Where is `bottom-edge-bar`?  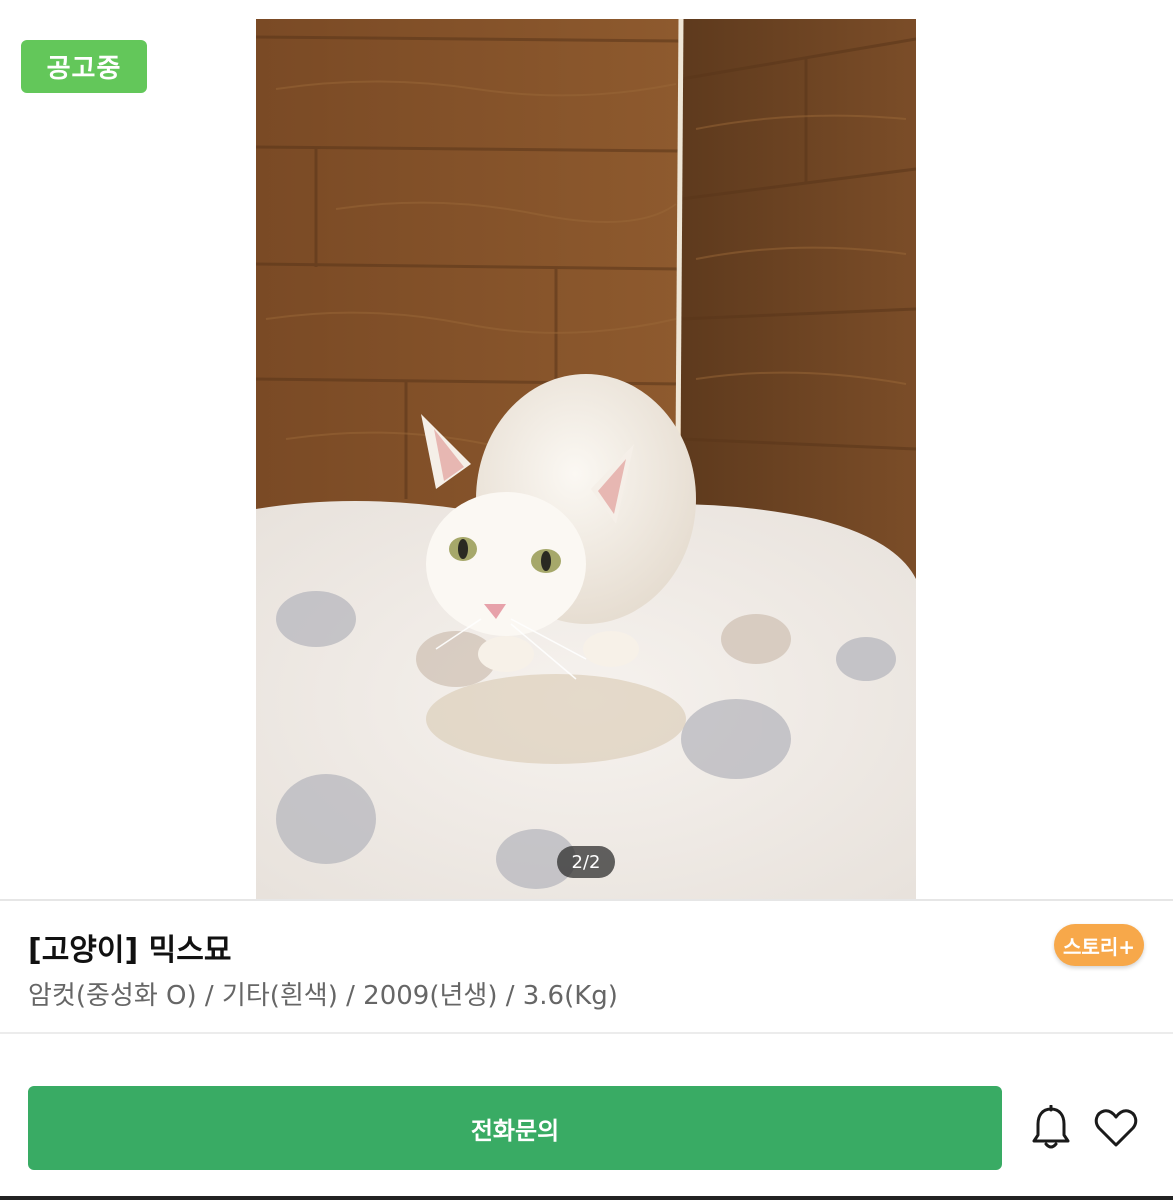
bottom-edge-bar is located at coordinates (586, 1198).